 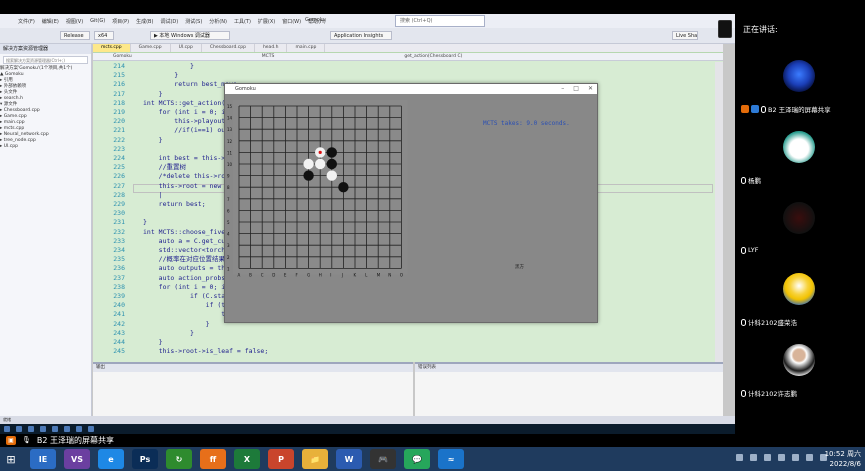 I want to click on speaking-label: 正在讲话:, so click(x=760, y=29).